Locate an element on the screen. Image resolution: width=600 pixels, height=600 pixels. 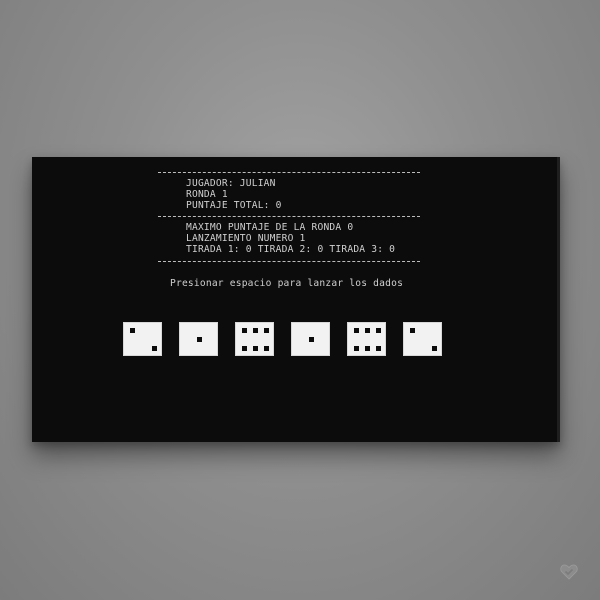
total-score-label: PUNTAJE TOTAL: 0 is located at coordinates (234, 205).